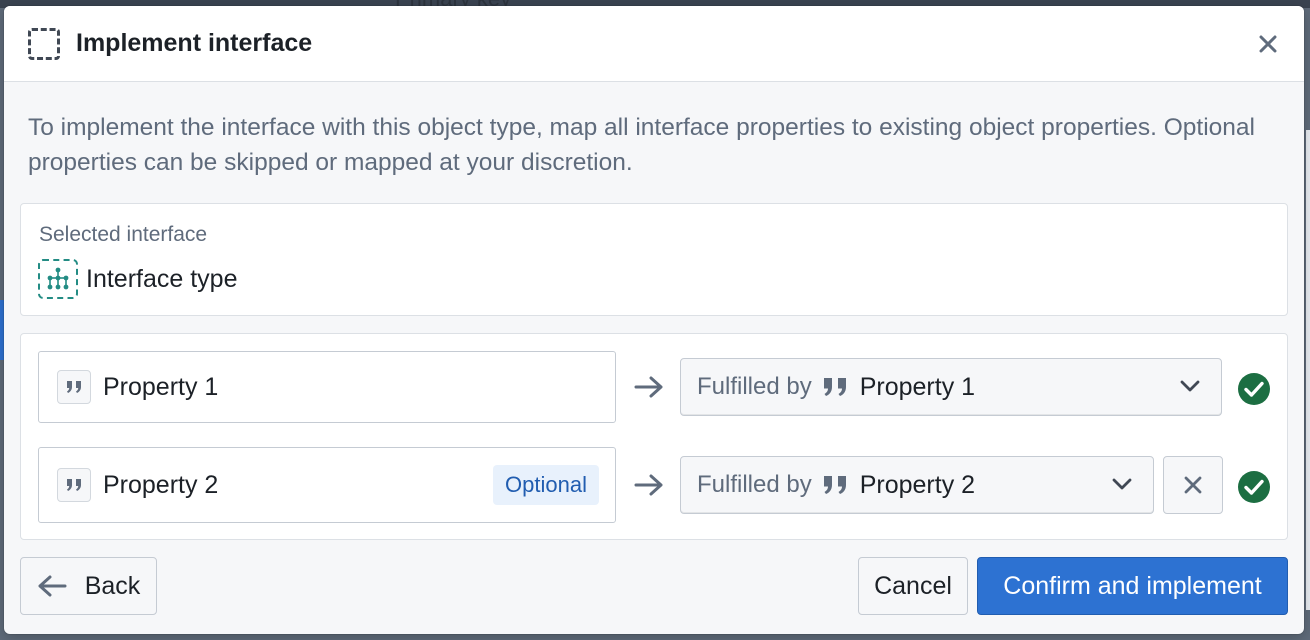  I want to click on selected-interface-label: Selected interface, so click(123, 234).